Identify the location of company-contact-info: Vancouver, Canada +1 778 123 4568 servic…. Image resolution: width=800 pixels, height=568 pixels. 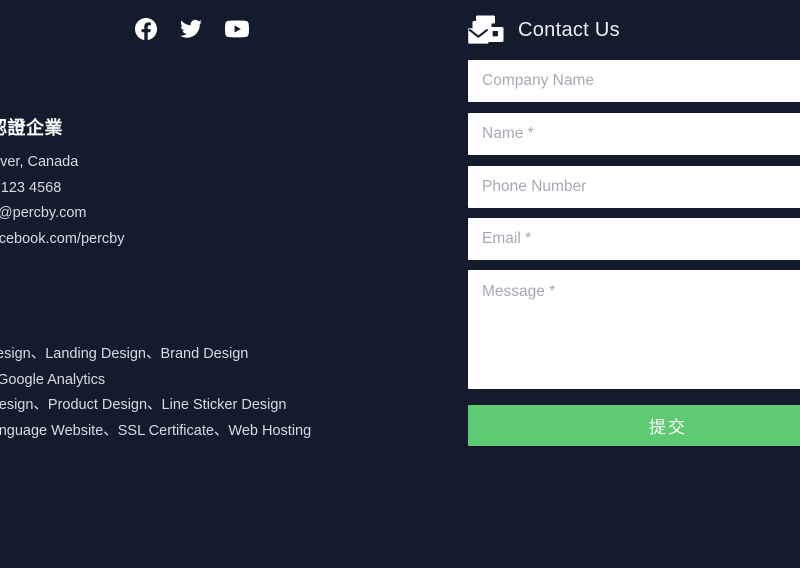
(62, 201).